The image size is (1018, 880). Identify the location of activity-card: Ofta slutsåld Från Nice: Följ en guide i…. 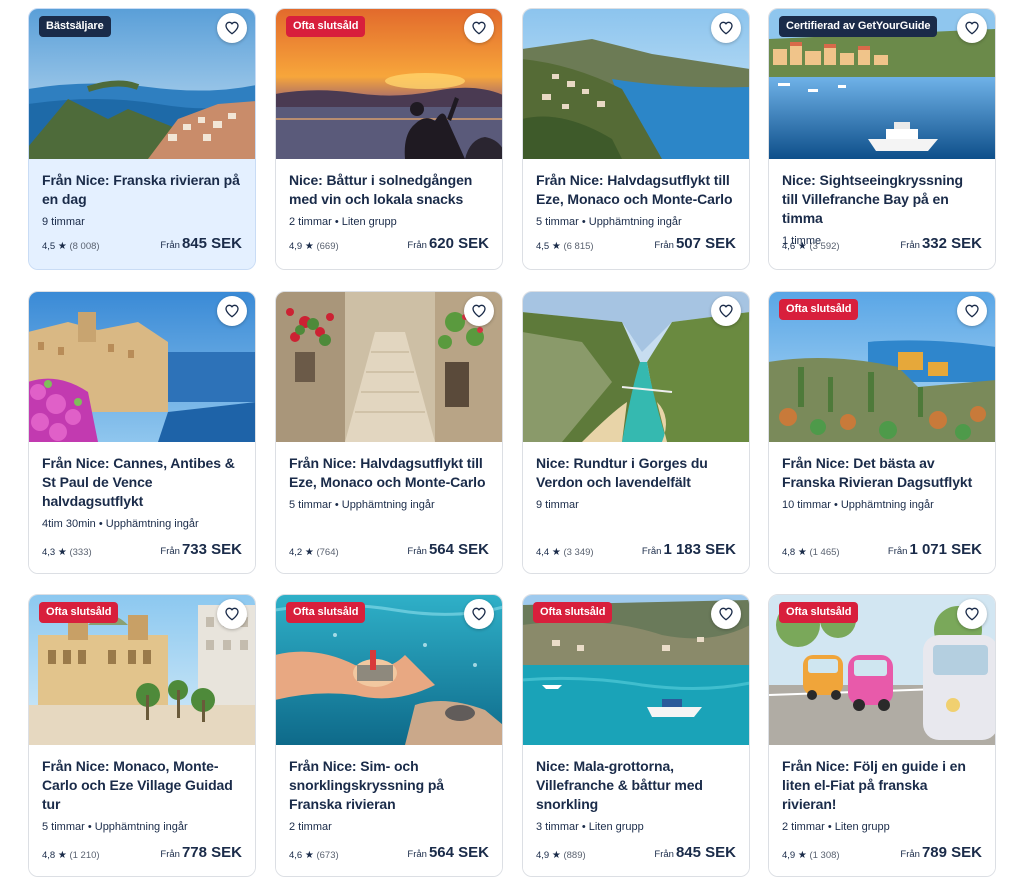
(882, 735).